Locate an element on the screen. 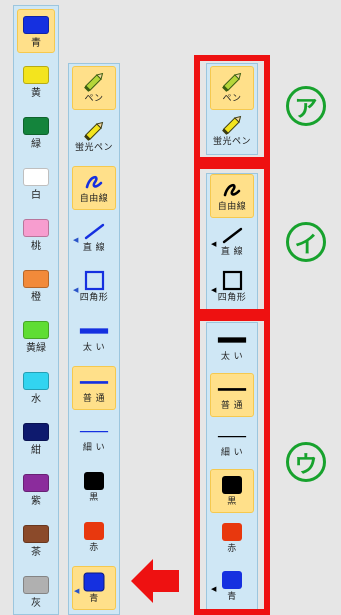 The width and height of the screenshot is (341, 615). color-panel: 青 黄 緑 白 桃 橙 黄緑 水 紺 紫 茶 灰 is located at coordinates (36, 310).